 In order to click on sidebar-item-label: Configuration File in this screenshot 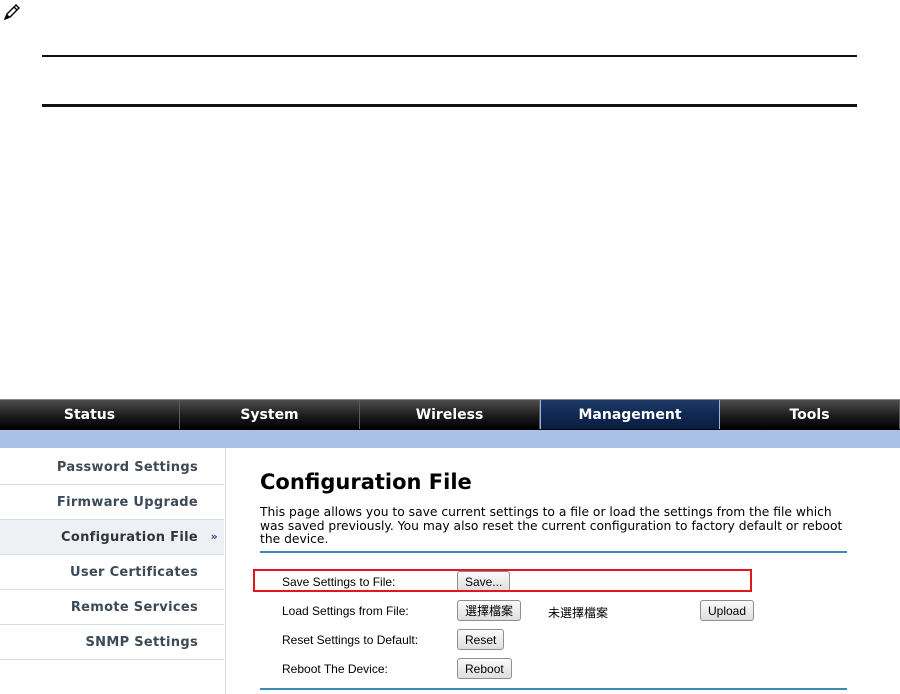, I will do `click(129, 537)`.